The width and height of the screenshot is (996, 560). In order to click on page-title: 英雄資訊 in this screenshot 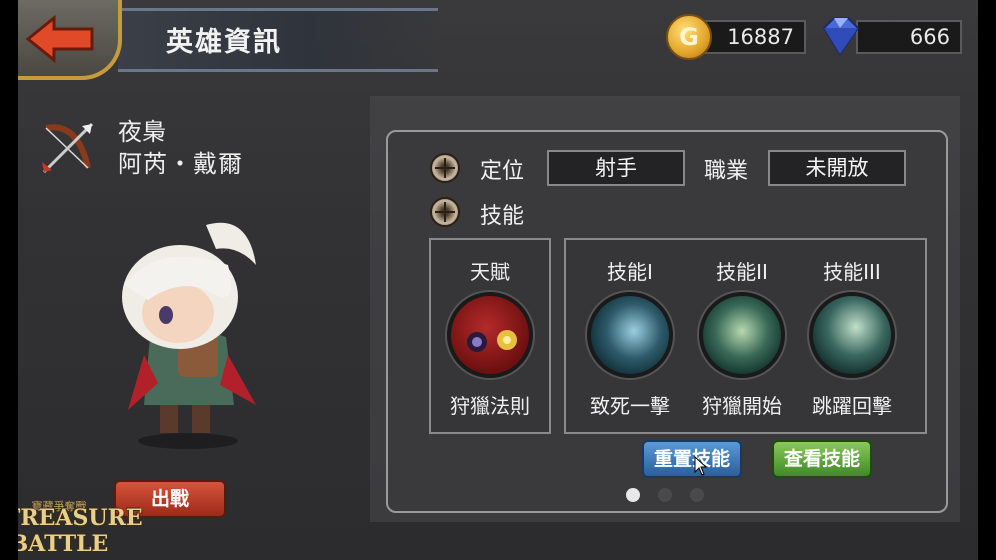, I will do `click(224, 42)`.